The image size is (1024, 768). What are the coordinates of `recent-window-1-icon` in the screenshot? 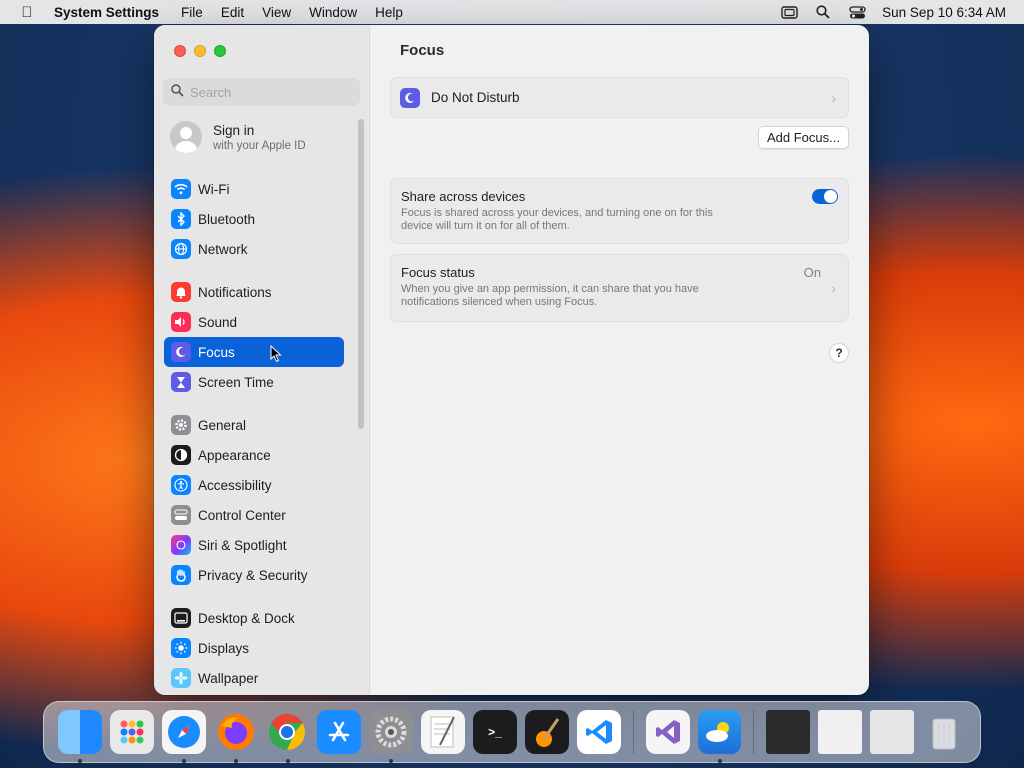 It's located at (788, 732).